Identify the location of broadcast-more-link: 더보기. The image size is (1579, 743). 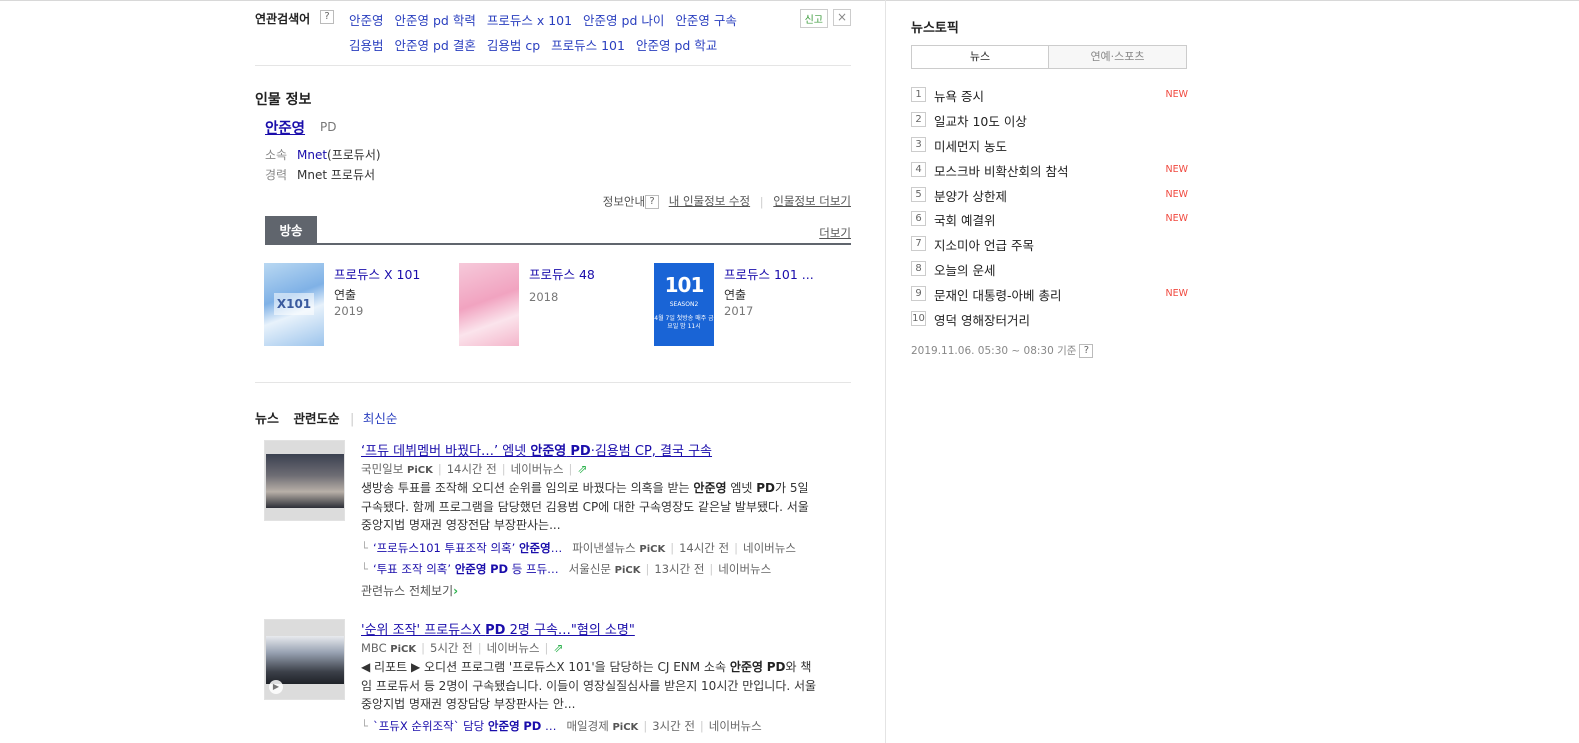
(835, 233).